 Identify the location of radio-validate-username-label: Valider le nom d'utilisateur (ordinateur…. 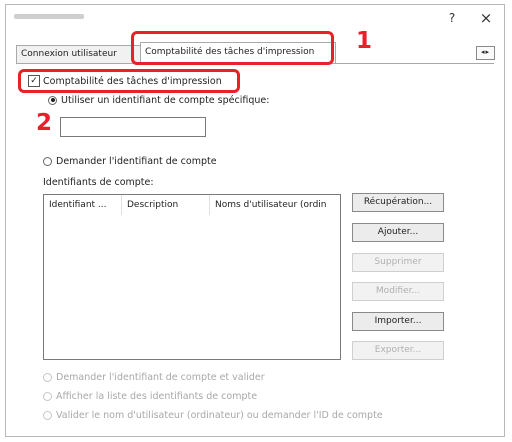
(219, 415).